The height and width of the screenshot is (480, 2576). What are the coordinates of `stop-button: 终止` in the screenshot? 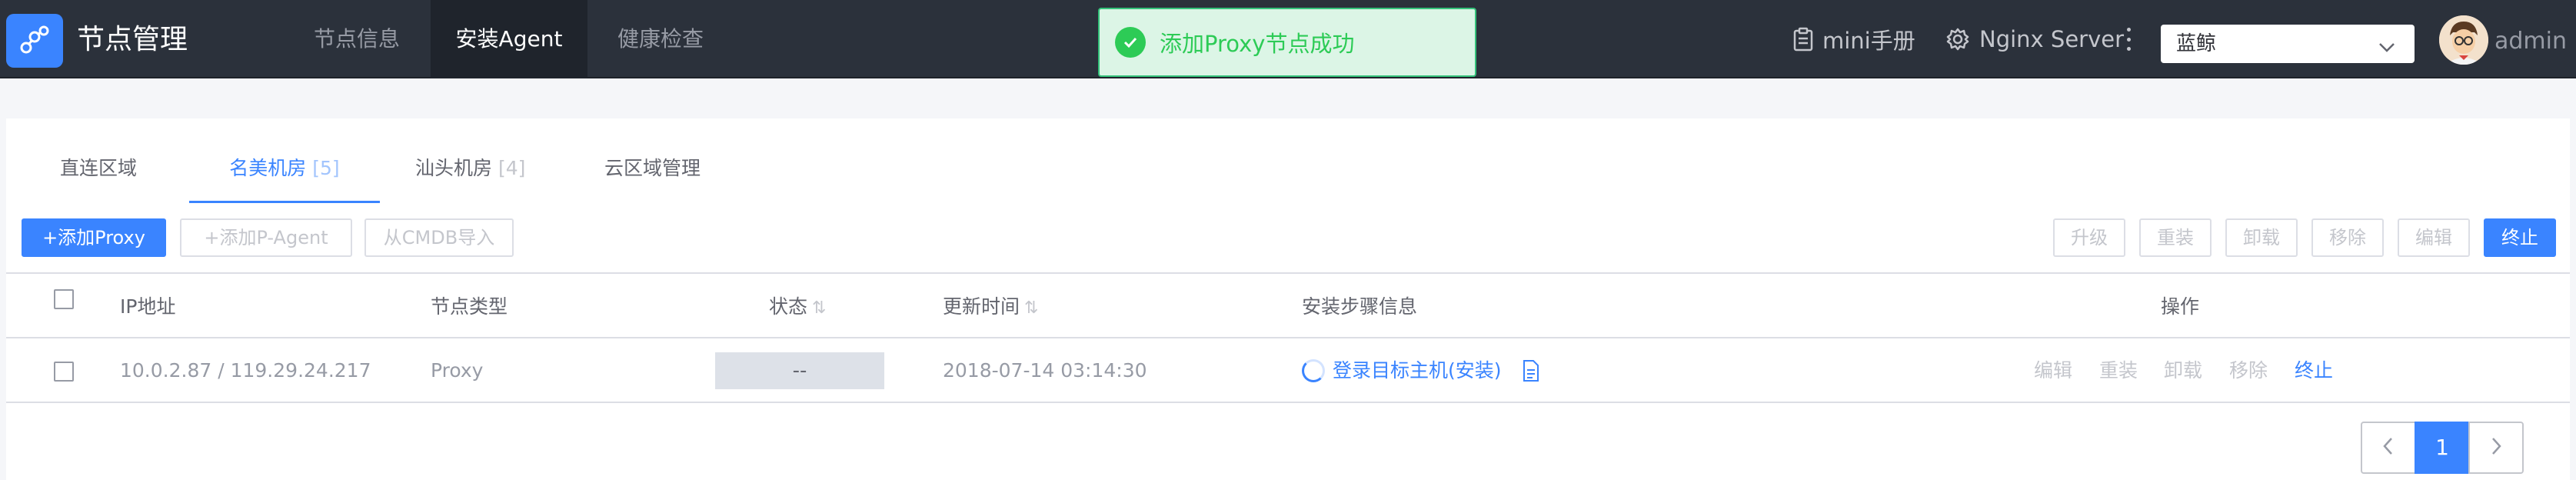 It's located at (2520, 237).